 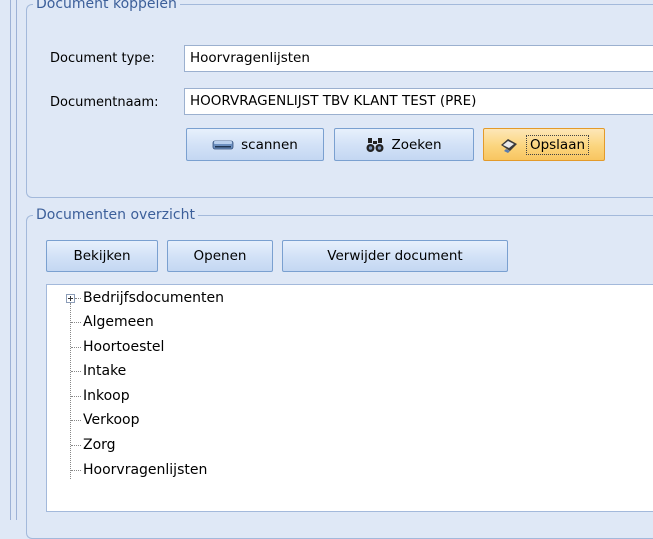 What do you see at coordinates (416, 144) in the screenshot?
I see `zoeken-label: Zoeken` at bounding box center [416, 144].